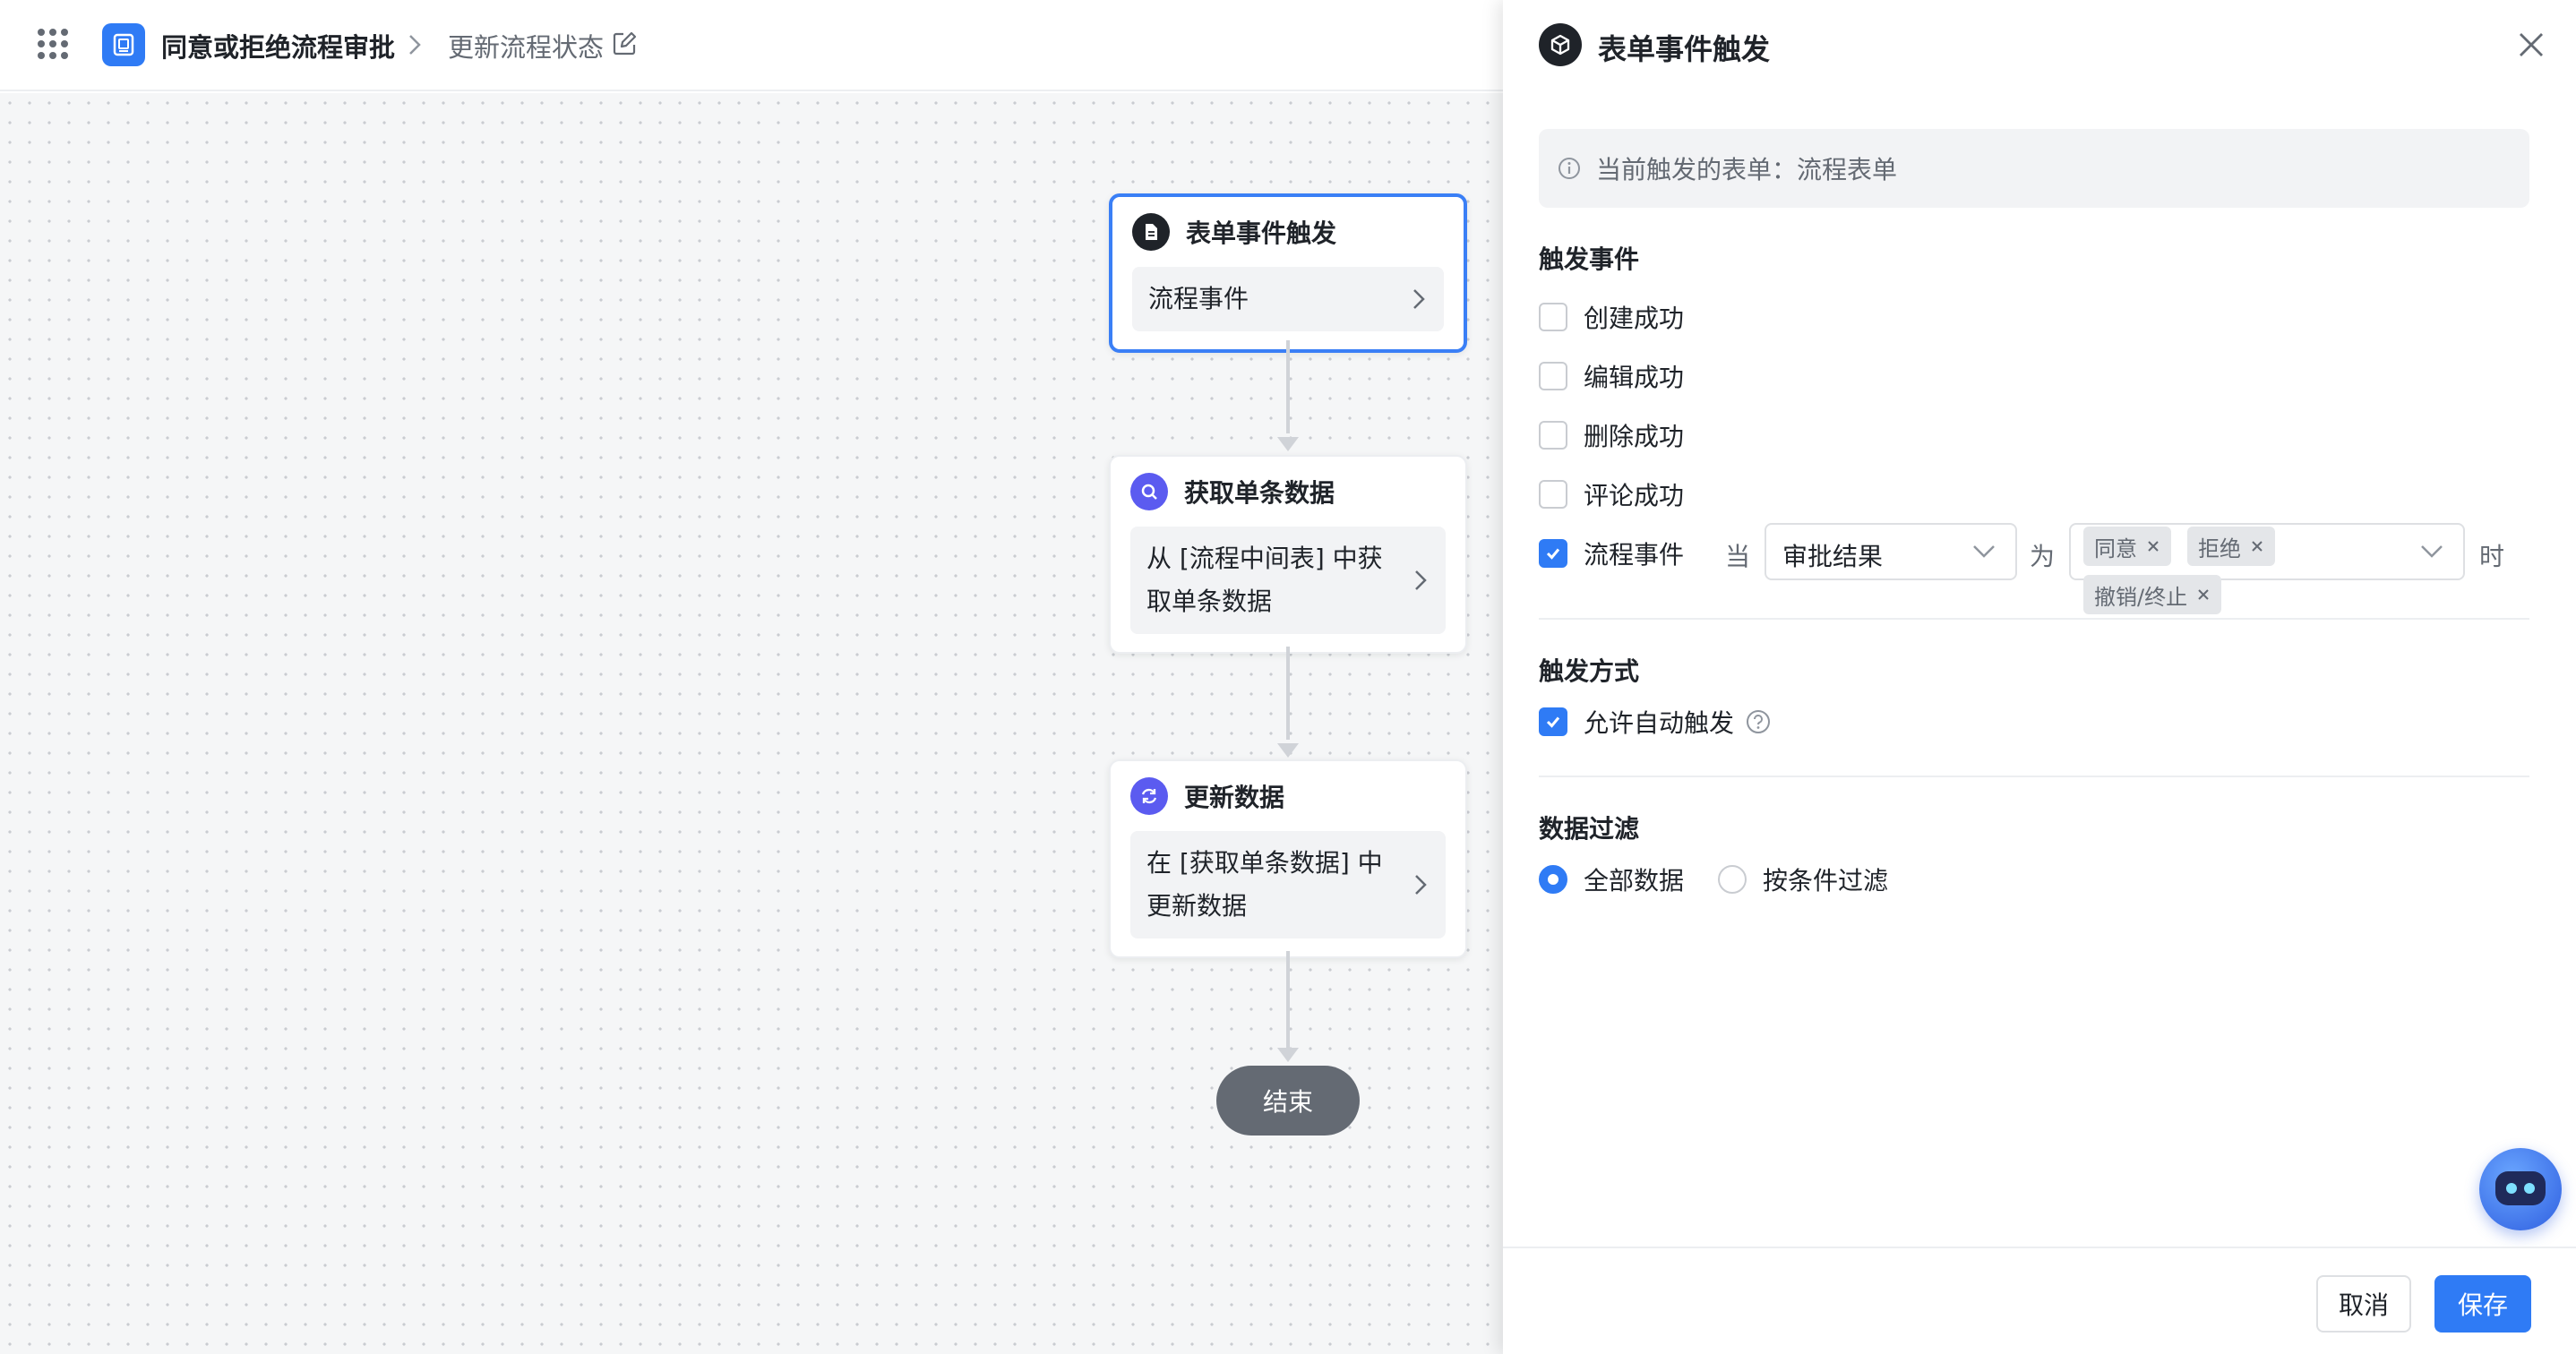  What do you see at coordinates (2115, 548) in the screenshot?
I see `tag-label: 同意` at bounding box center [2115, 548].